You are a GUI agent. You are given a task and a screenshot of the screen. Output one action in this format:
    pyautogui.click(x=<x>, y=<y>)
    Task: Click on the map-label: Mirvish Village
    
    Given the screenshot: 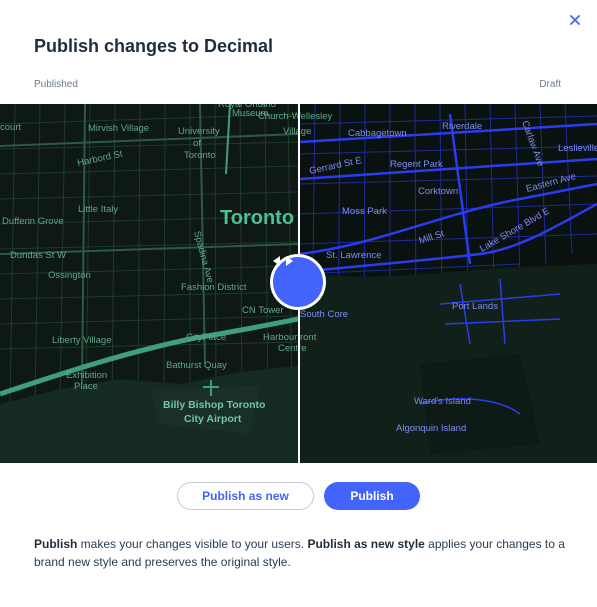 What is the action you would take?
    pyautogui.click(x=118, y=128)
    